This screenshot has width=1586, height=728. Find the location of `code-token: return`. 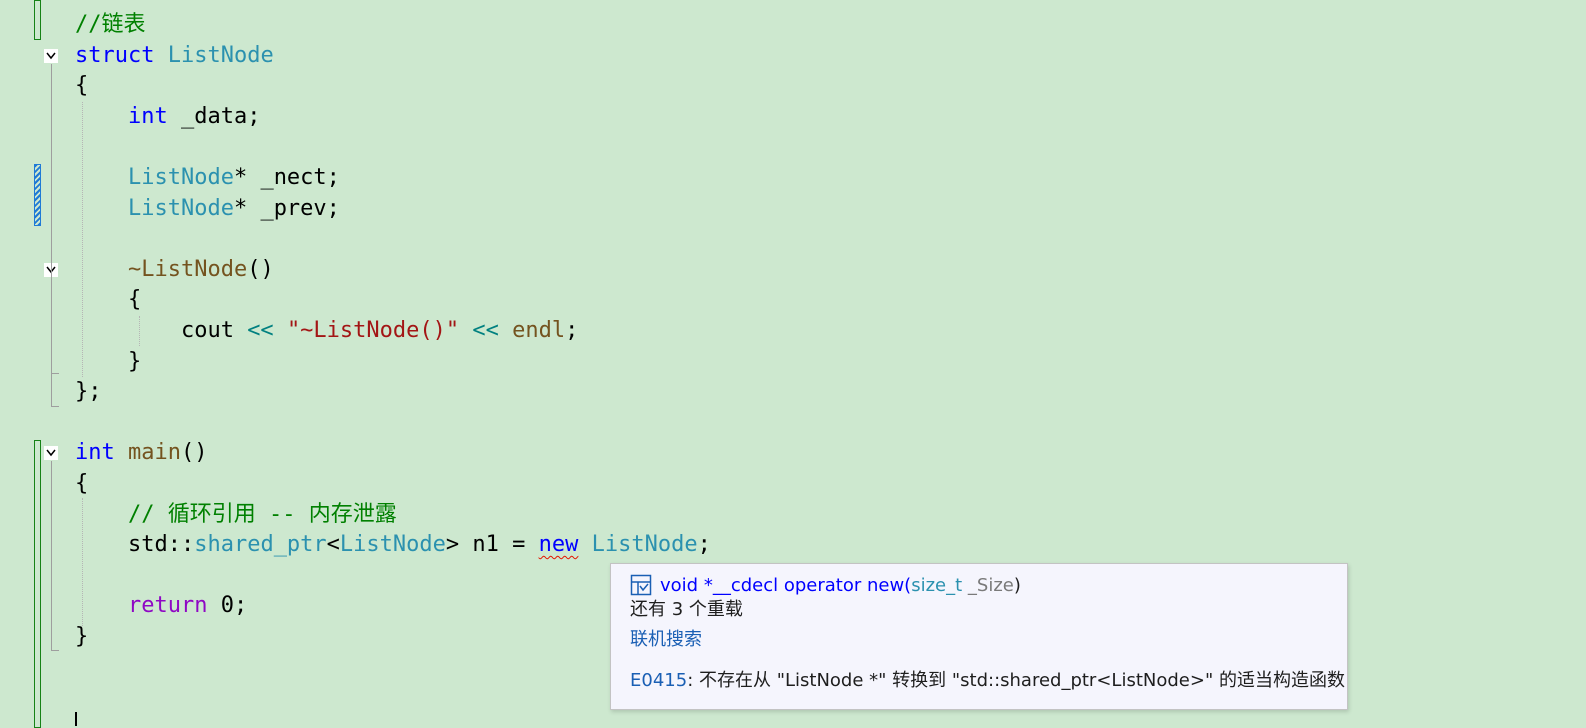

code-token: return is located at coordinates (167, 606).